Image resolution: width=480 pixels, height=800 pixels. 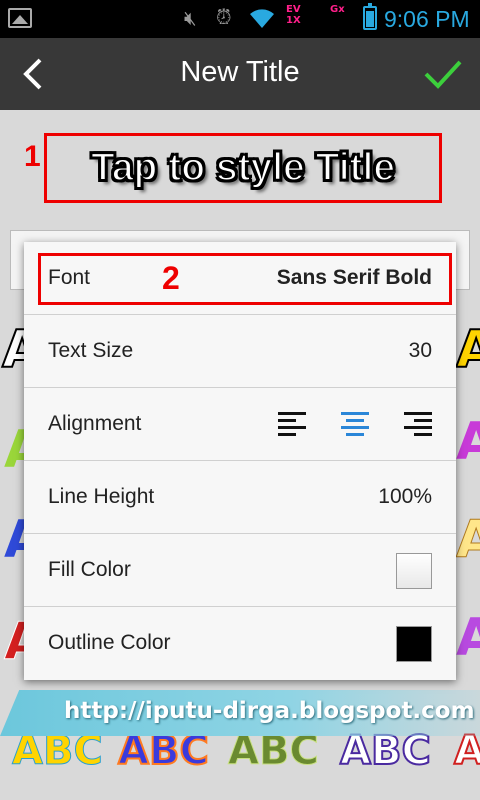 I want to click on line-height-row: Line Height 100%, so click(x=240, y=497).